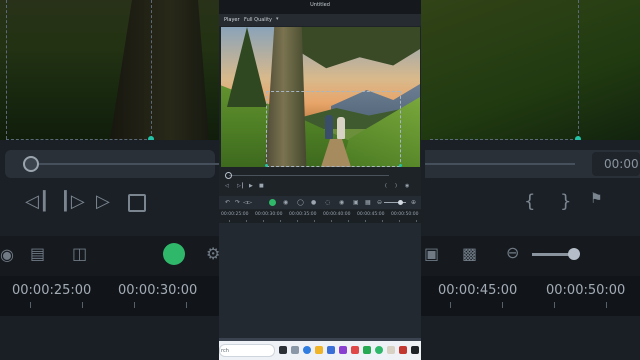  Describe the element at coordinates (295, 350) in the screenshot. I see `widgets-icon` at that location.